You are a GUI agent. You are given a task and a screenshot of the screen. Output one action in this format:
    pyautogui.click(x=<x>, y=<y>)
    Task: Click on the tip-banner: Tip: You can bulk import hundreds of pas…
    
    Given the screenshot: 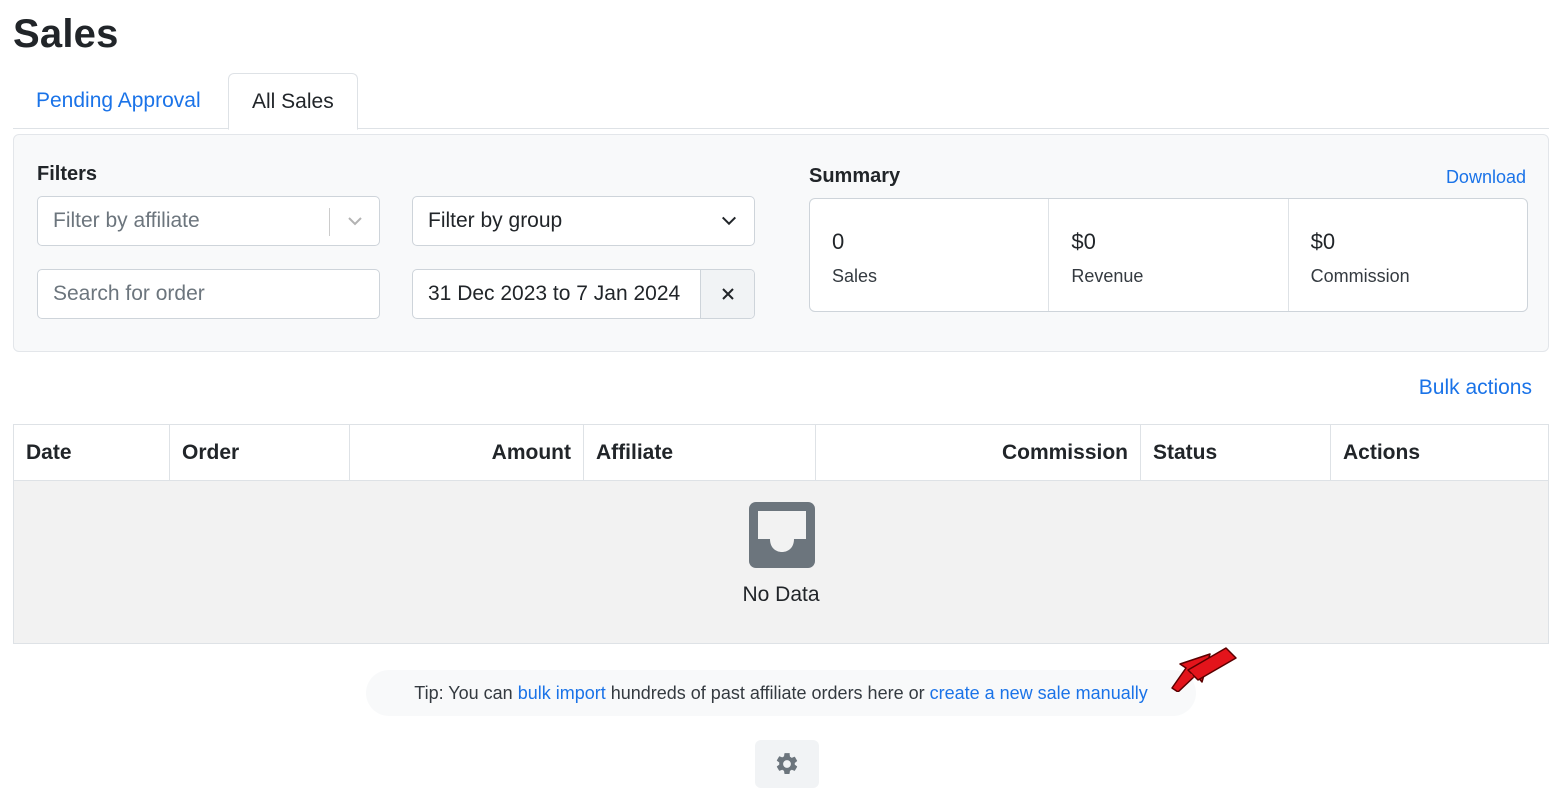 What is the action you would take?
    pyautogui.click(x=781, y=693)
    